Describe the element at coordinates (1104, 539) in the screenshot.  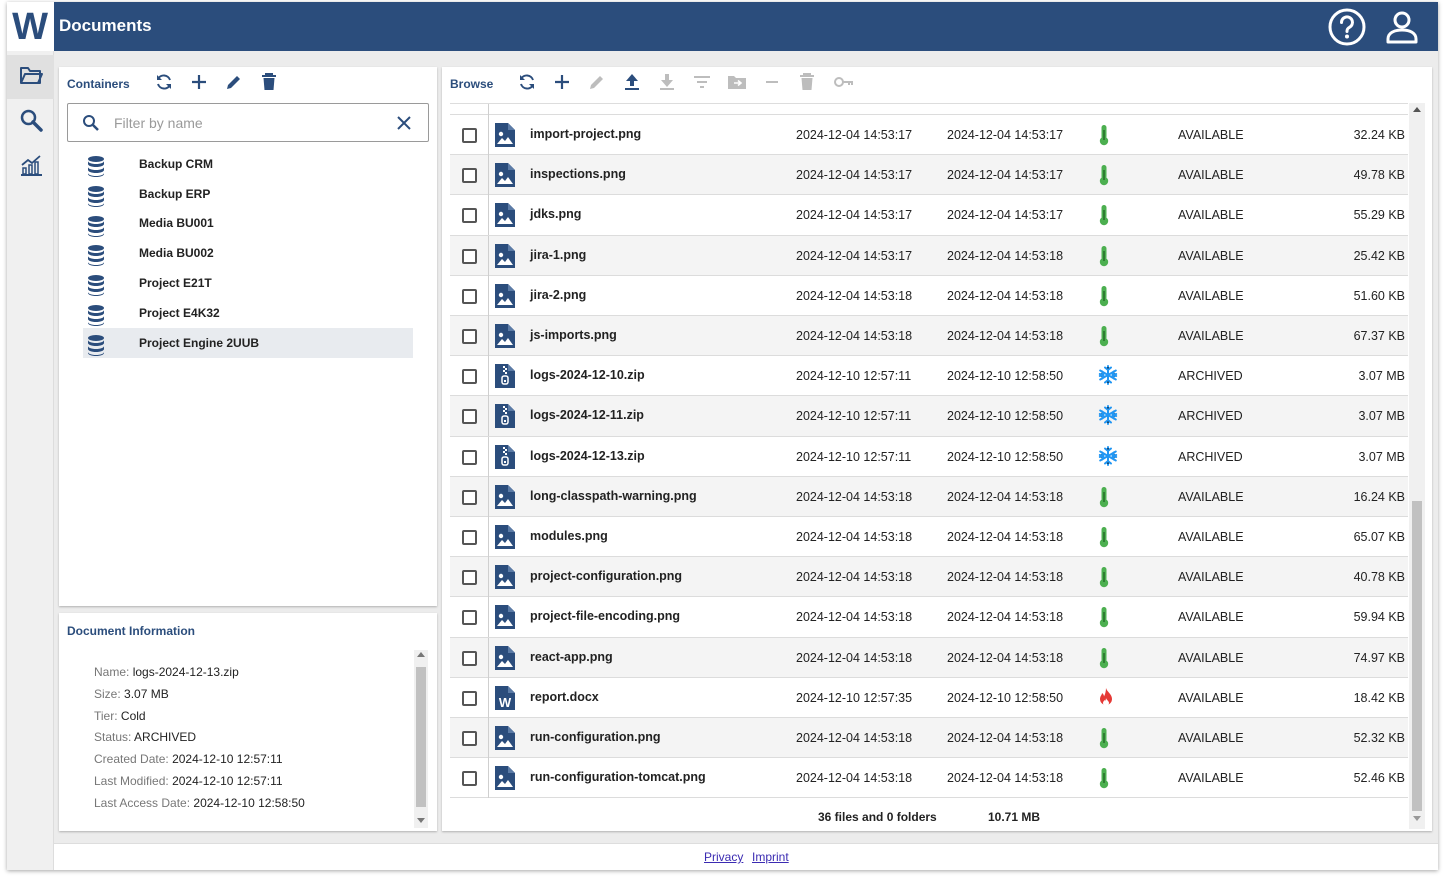
I see `hot-tier-thermometer-icon` at that location.